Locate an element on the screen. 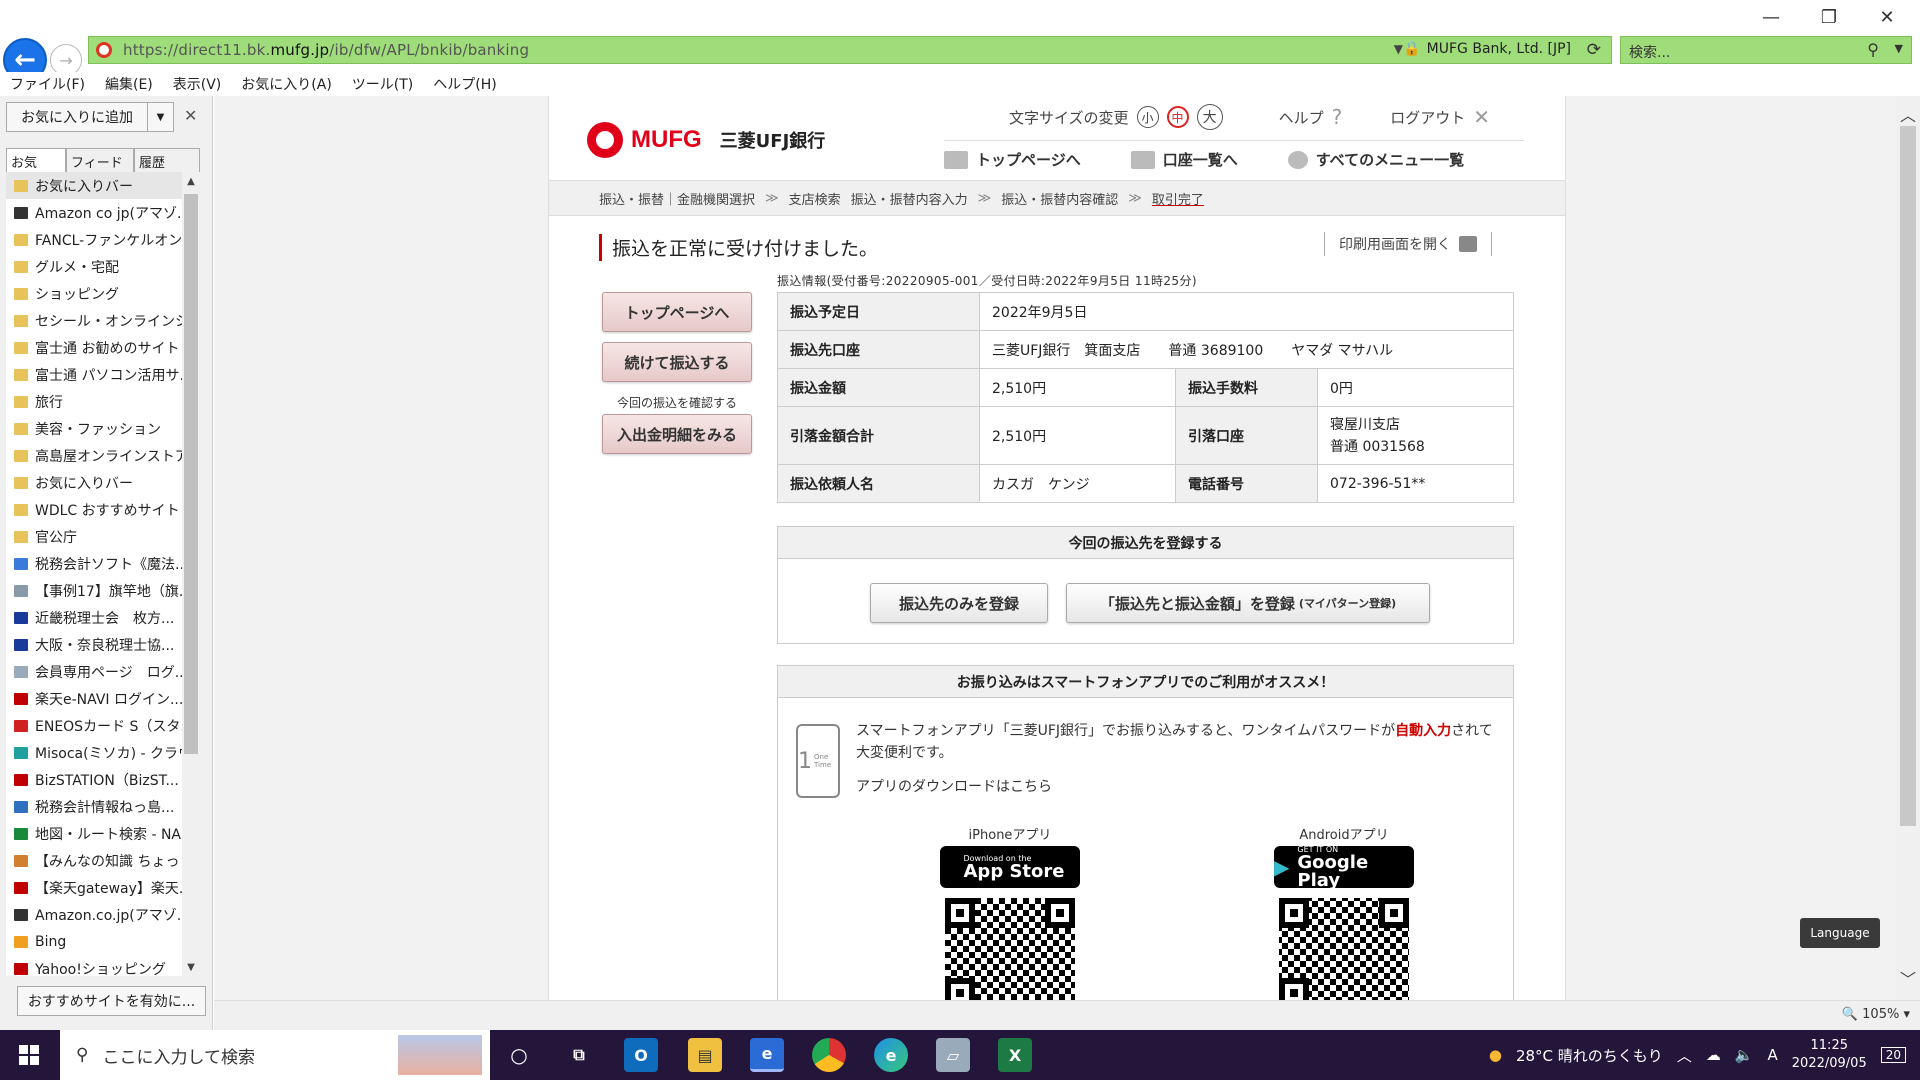 The width and height of the screenshot is (1920, 1080). outlook-icon: O is located at coordinates (641, 1055).